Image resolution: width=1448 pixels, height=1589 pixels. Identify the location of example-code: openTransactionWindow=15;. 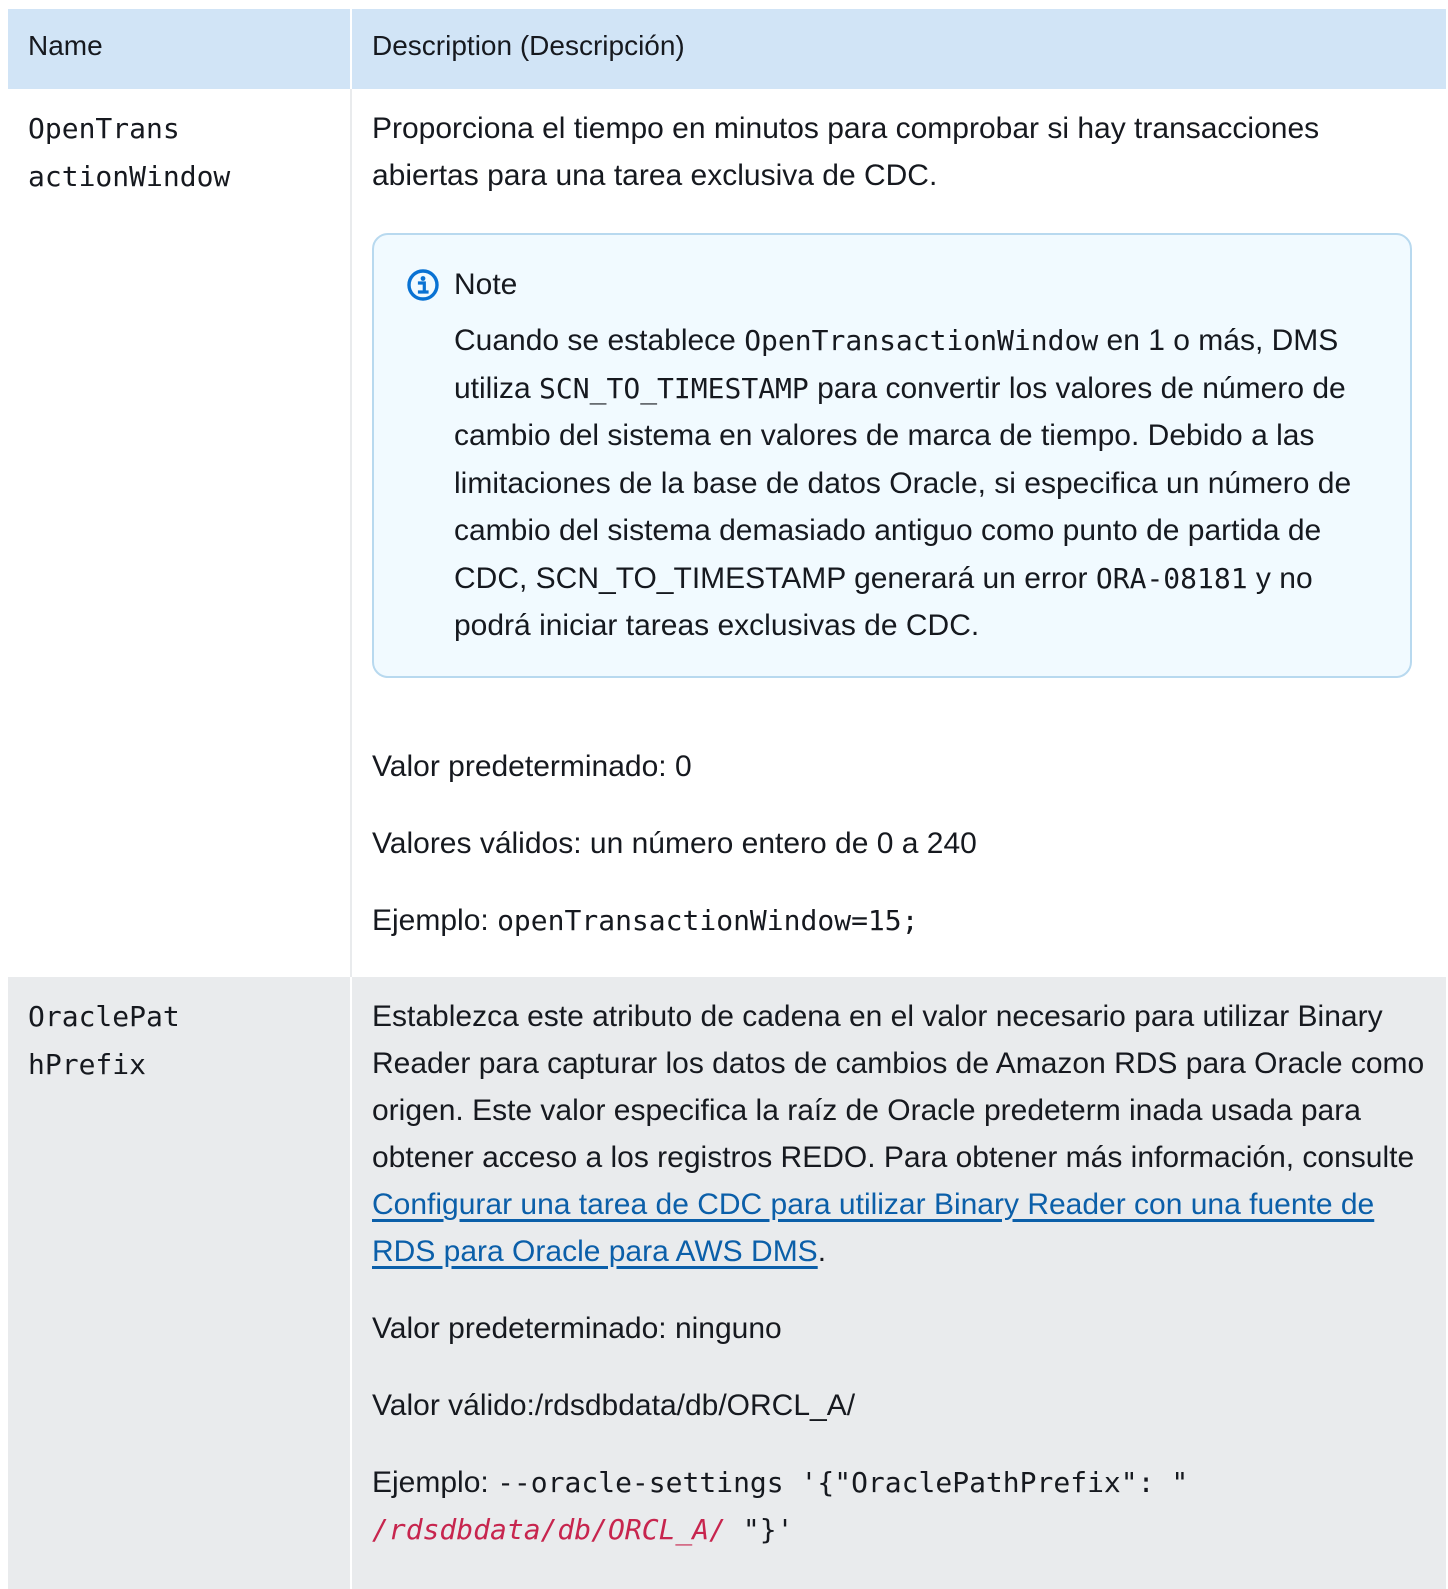
(708, 920).